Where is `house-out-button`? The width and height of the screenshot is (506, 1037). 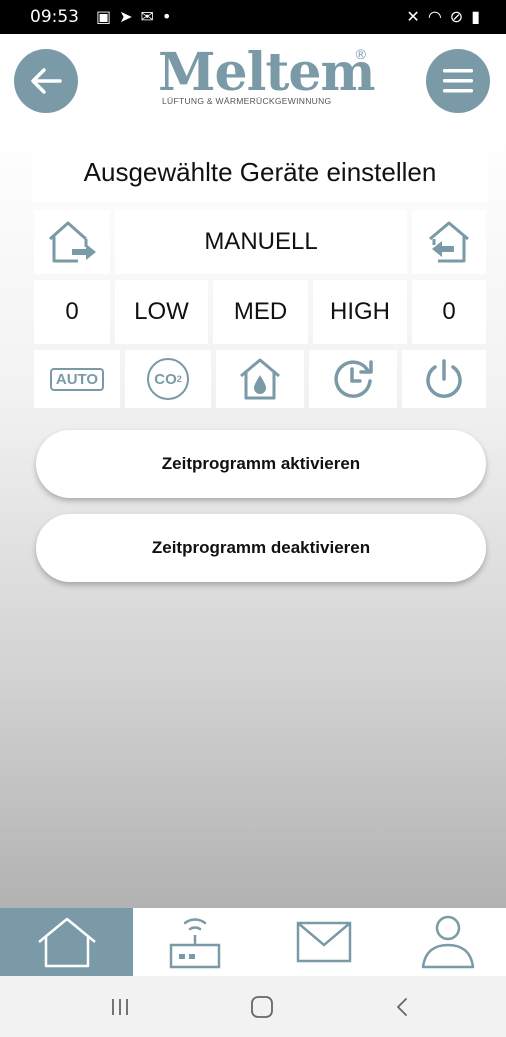 house-out-button is located at coordinates (72, 242).